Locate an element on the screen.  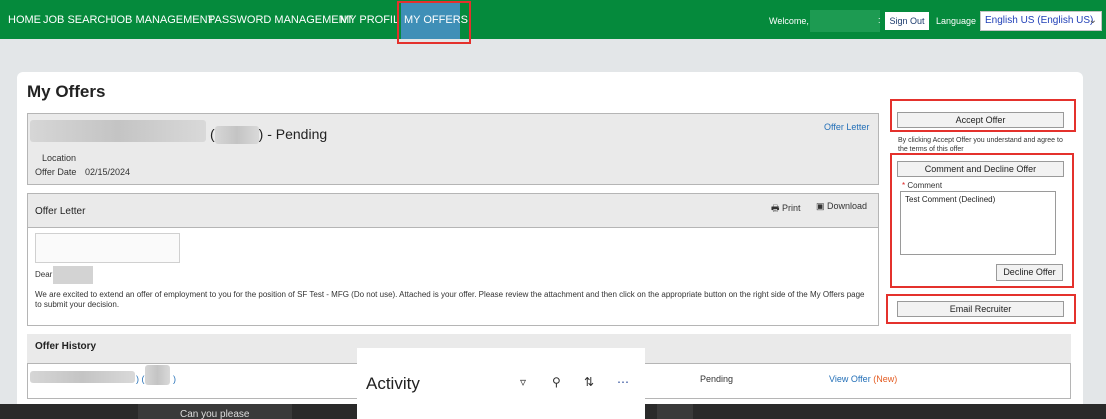
nav-job-management: JOB MANAGEMENT is located at coordinates (162, 20).